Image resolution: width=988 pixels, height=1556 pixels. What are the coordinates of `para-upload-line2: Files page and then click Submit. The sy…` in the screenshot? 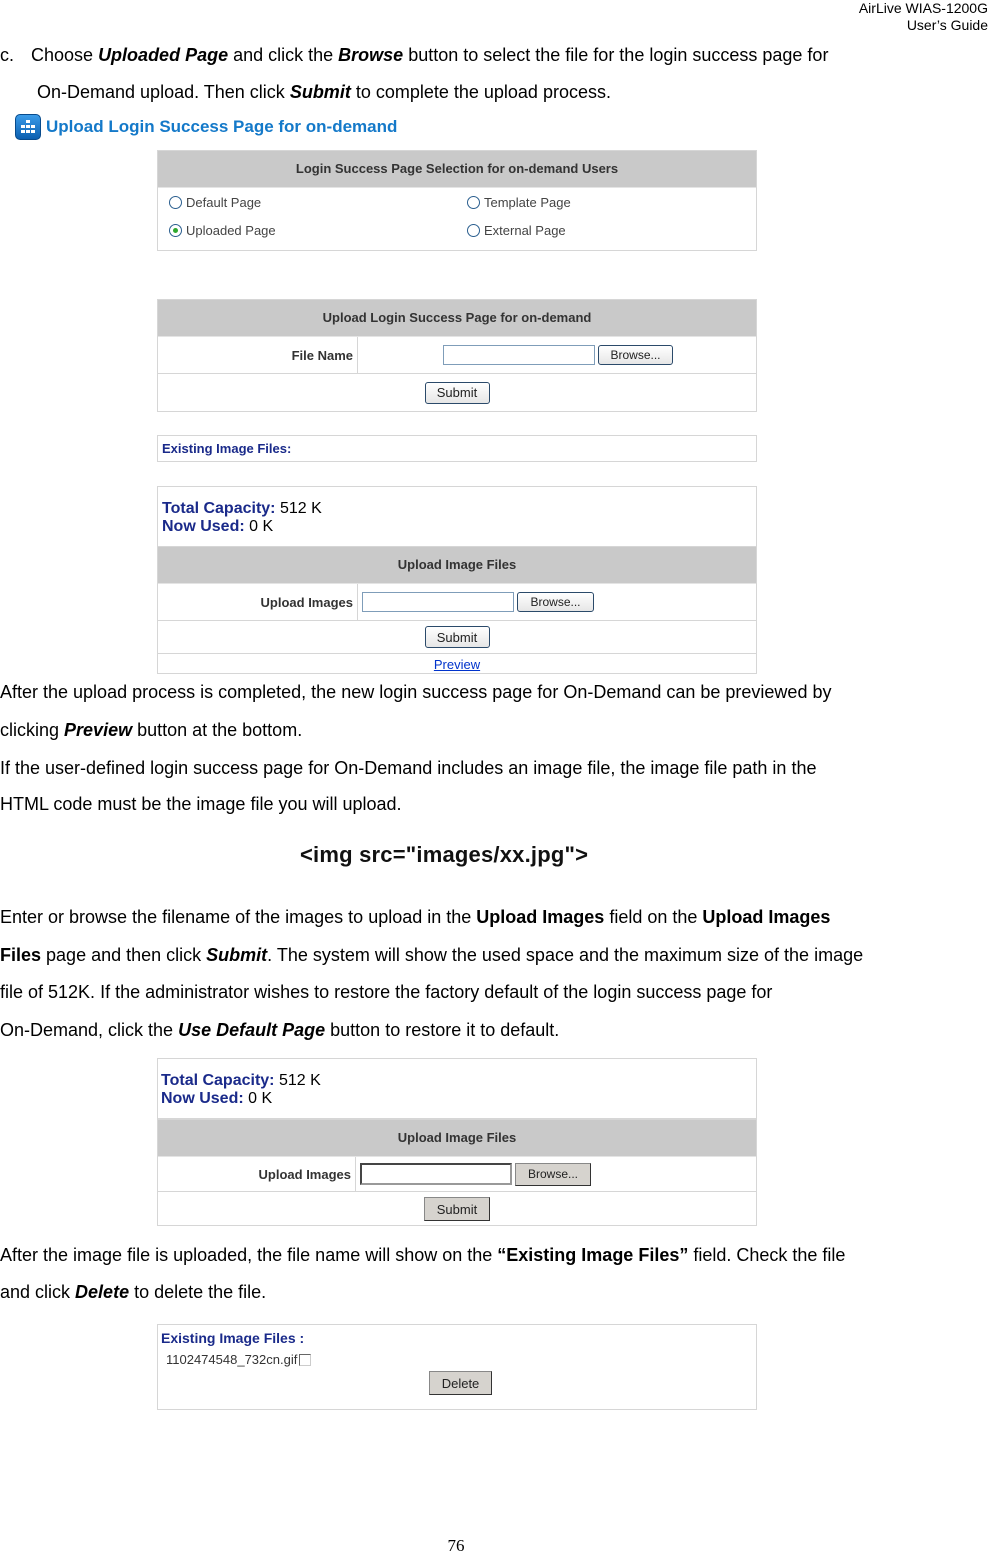 It's located at (432, 955).